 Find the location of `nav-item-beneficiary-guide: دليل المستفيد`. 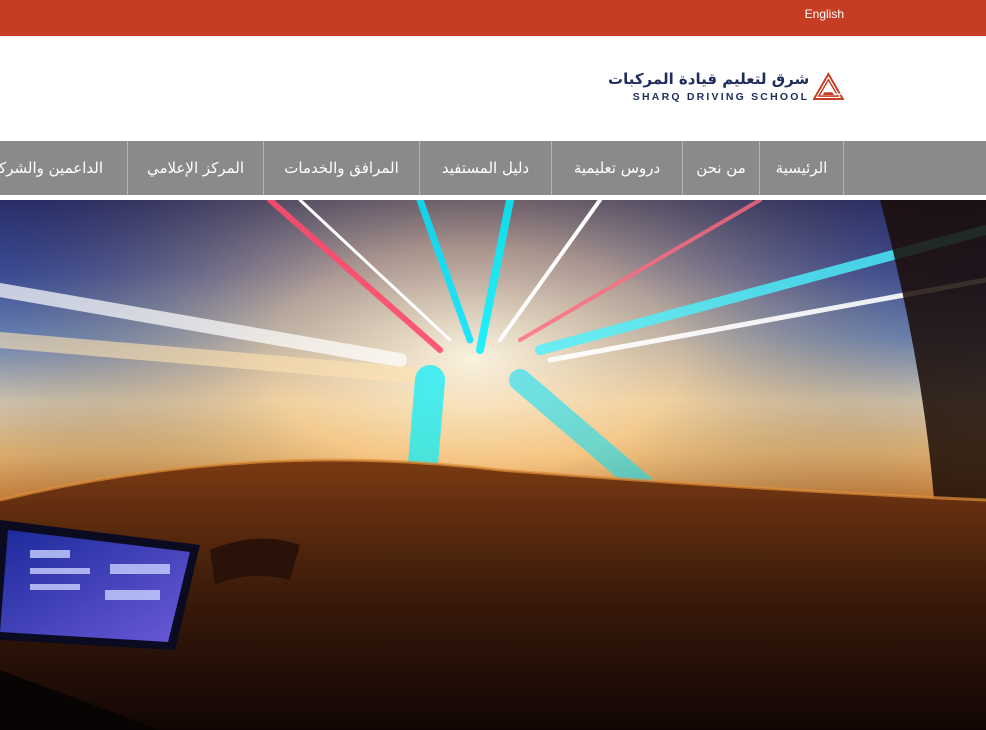

nav-item-beneficiary-guide: دليل المستفيد is located at coordinates (485, 168).